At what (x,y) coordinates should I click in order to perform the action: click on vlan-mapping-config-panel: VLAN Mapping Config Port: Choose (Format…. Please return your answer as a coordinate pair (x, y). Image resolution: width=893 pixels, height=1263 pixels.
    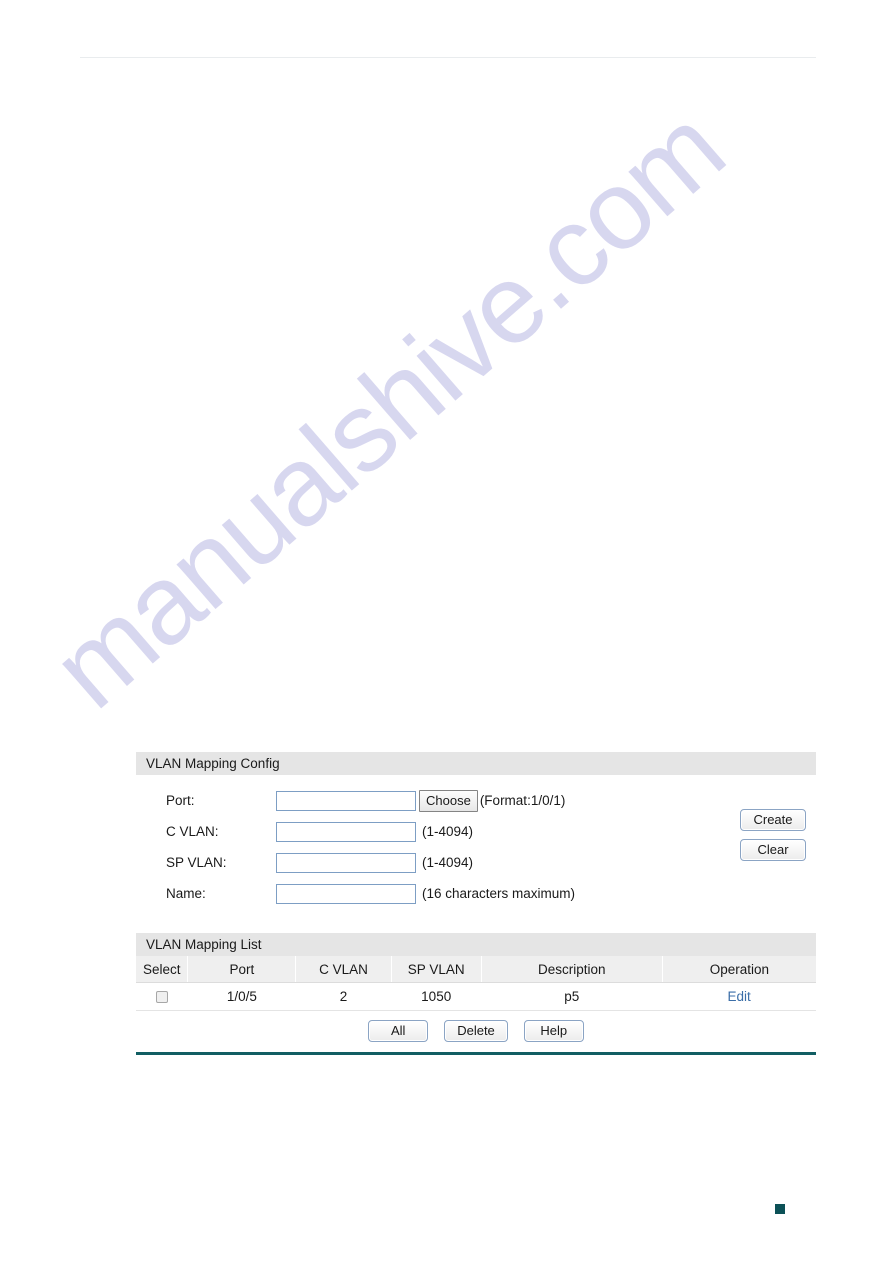
    Looking at the image, I should click on (476, 836).